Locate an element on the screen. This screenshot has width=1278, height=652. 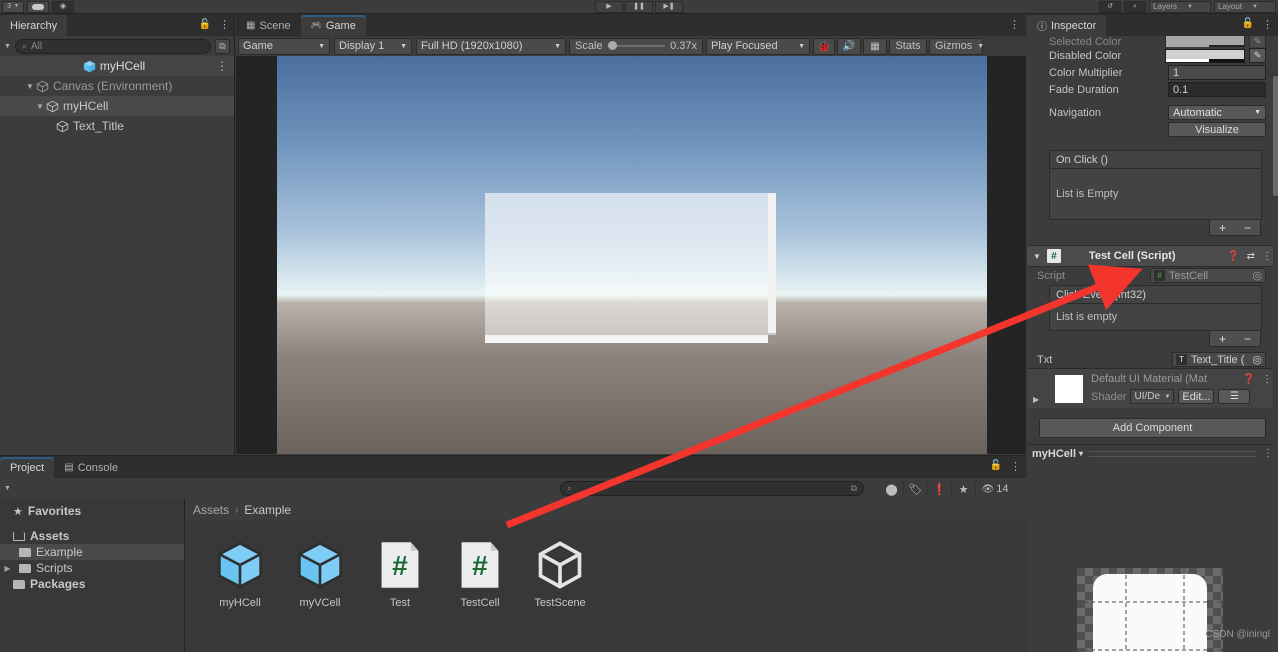
scale-slider-group: Scale 0.37x is located at coordinates (636, 46).